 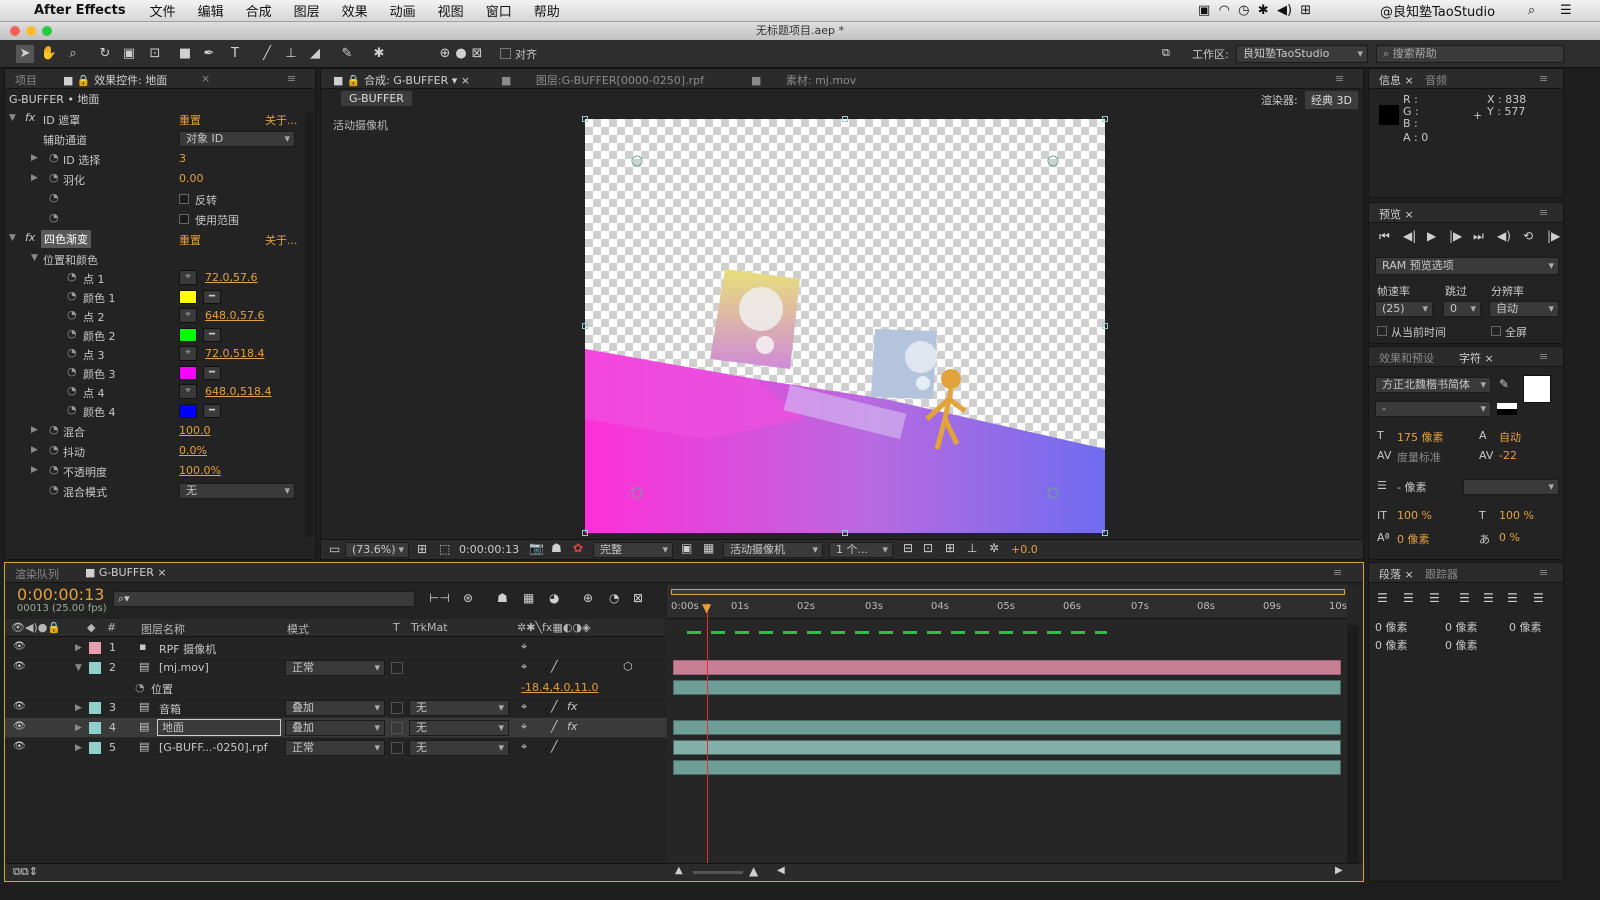 I want to click on layer-row-5: 👁 ▶ 5 ▤ [G-BUFF...-0250].rpf 正常 无 ⌖ ╱, so click(x=338, y=748).